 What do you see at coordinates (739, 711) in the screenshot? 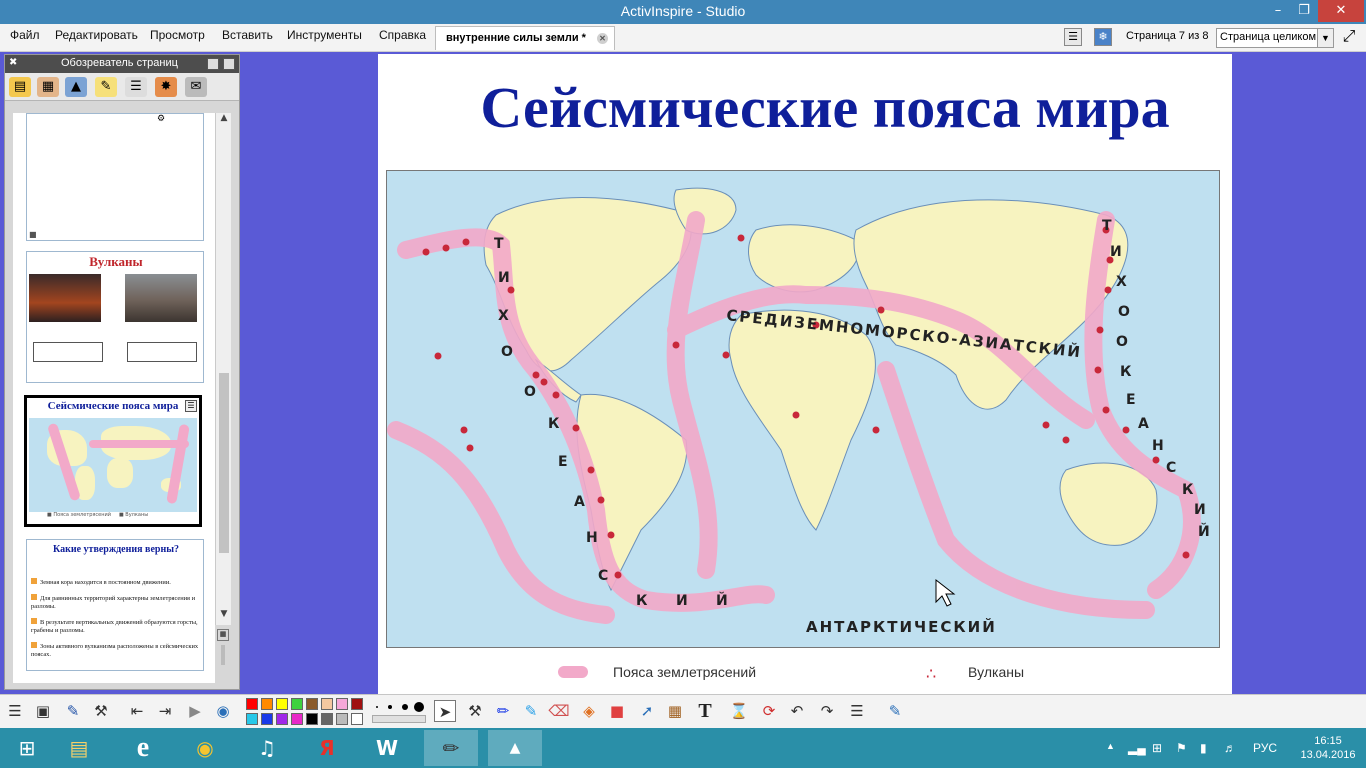
I see `clear-icon: ⌛` at bounding box center [739, 711].